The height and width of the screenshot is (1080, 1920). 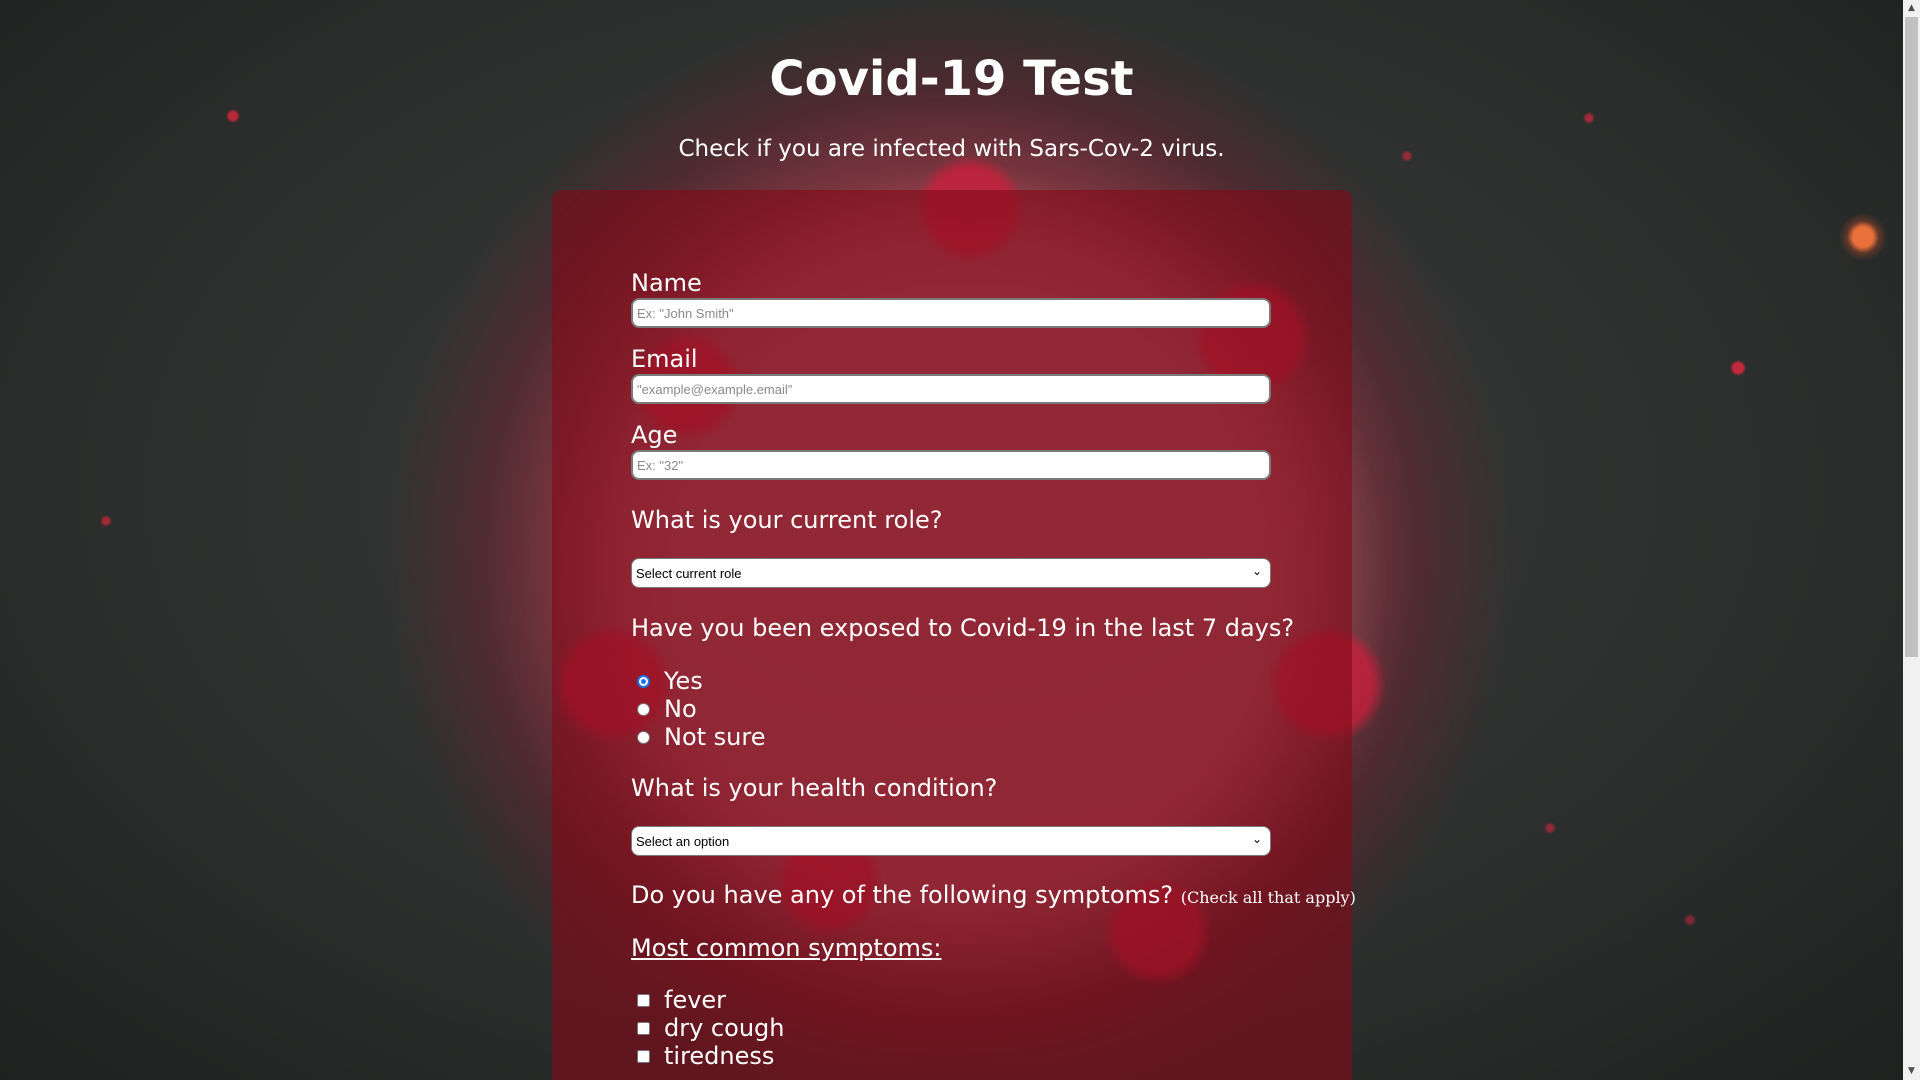 I want to click on page-scrollbar: ▲ ▼, so click(x=1911, y=540).